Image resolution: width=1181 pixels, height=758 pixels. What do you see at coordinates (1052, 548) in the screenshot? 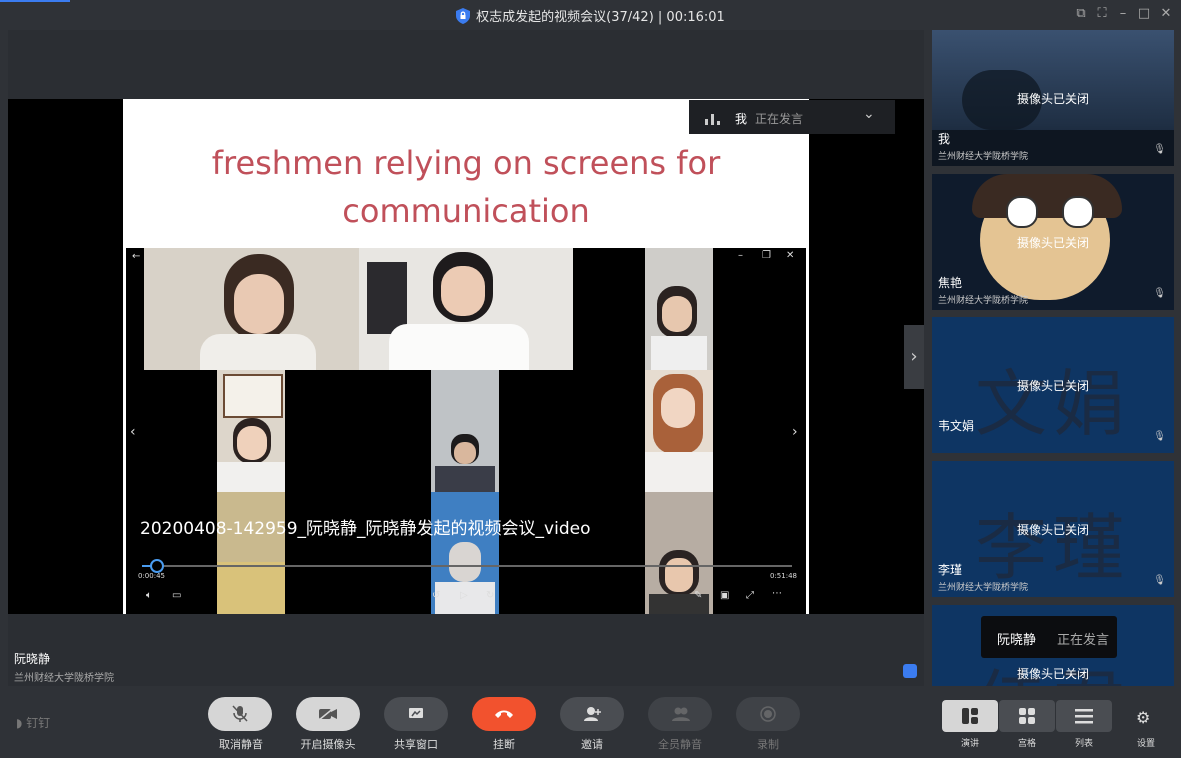
I see `avatar-initials: 李瑾` at bounding box center [1052, 548].